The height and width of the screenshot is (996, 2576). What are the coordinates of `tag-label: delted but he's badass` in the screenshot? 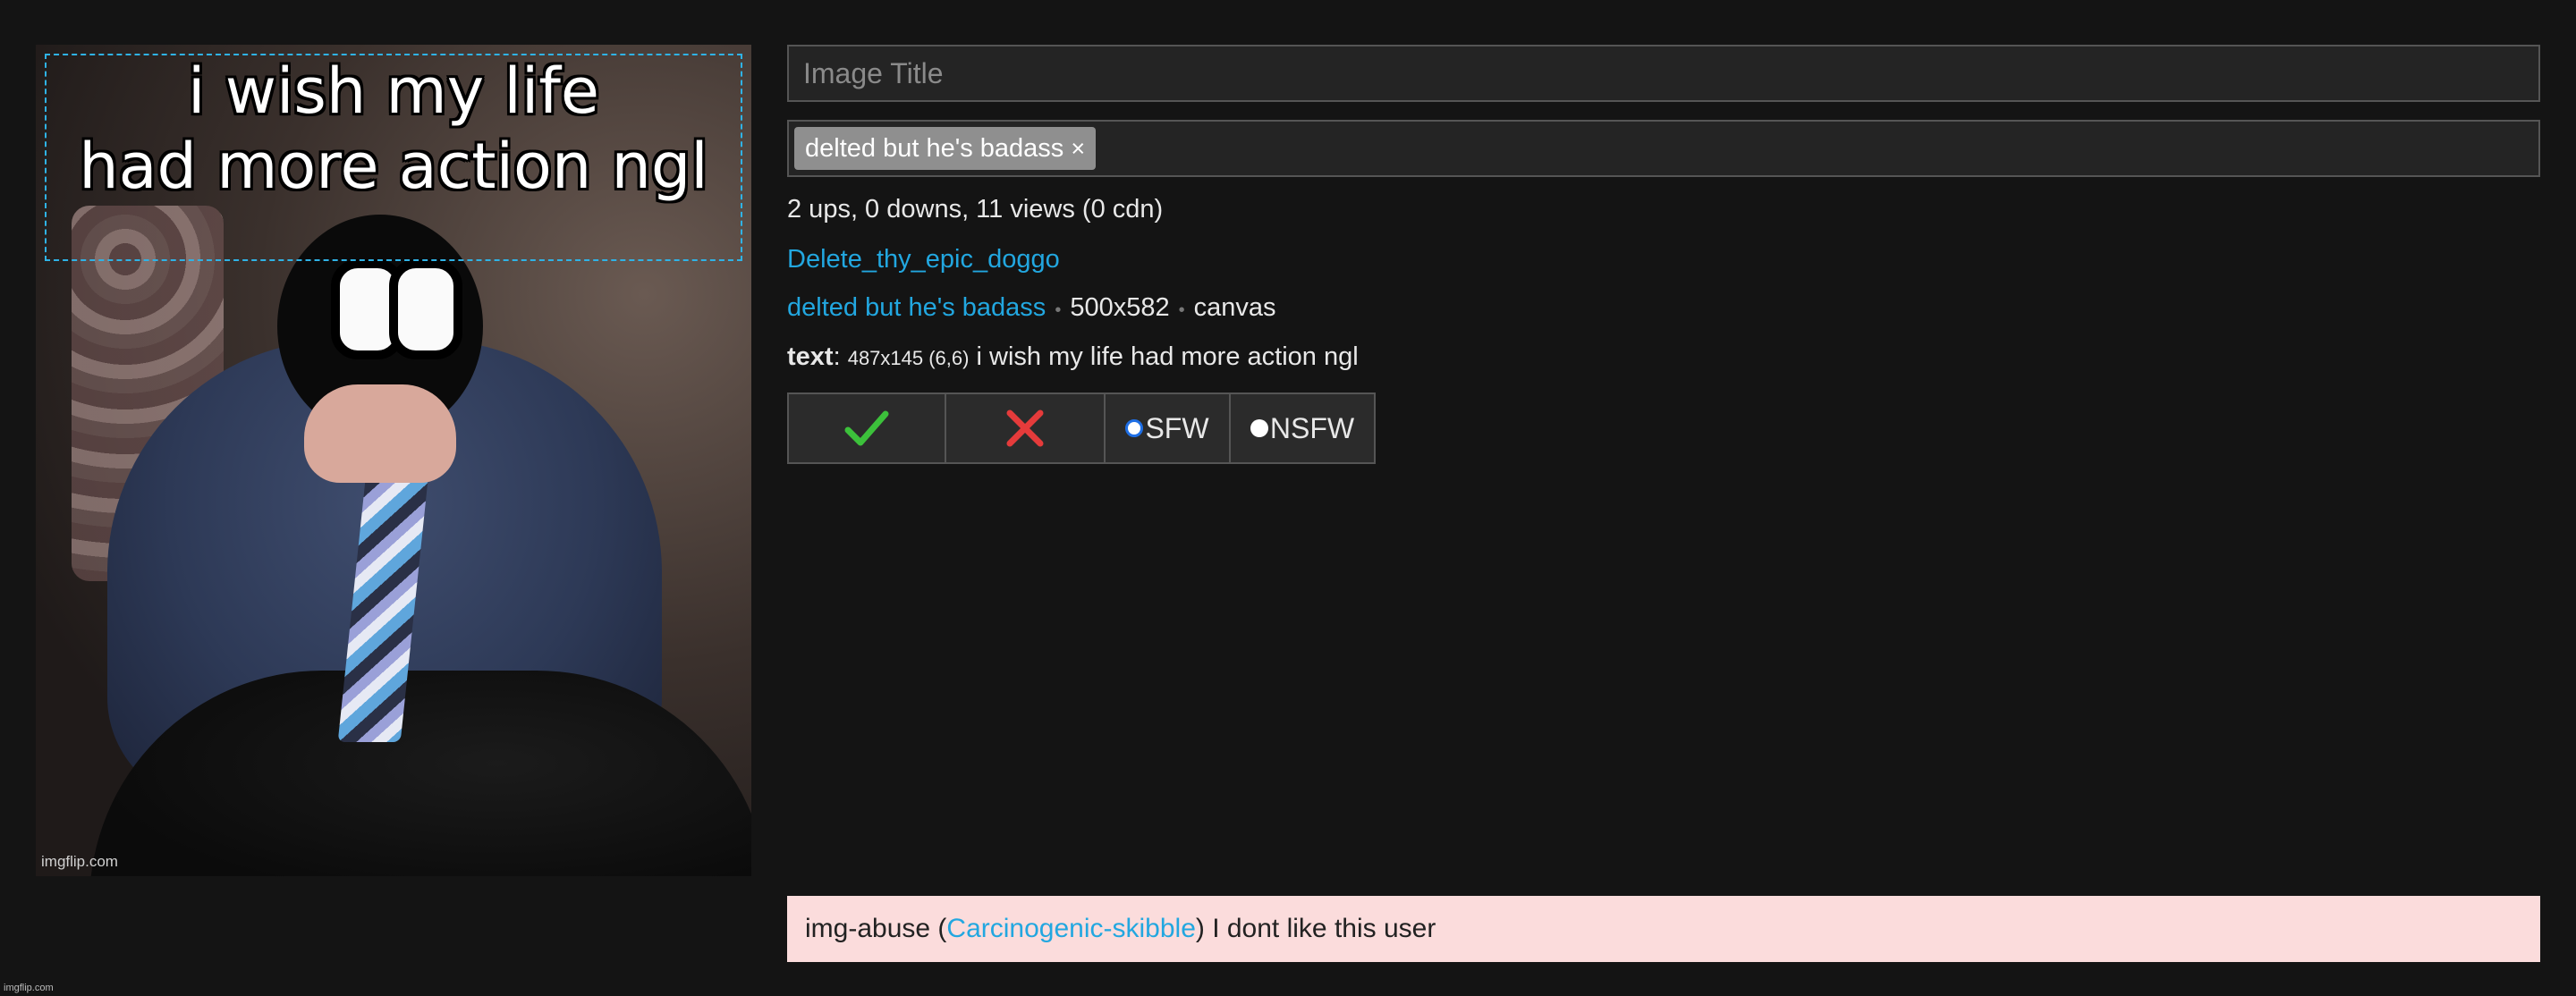 It's located at (934, 148).